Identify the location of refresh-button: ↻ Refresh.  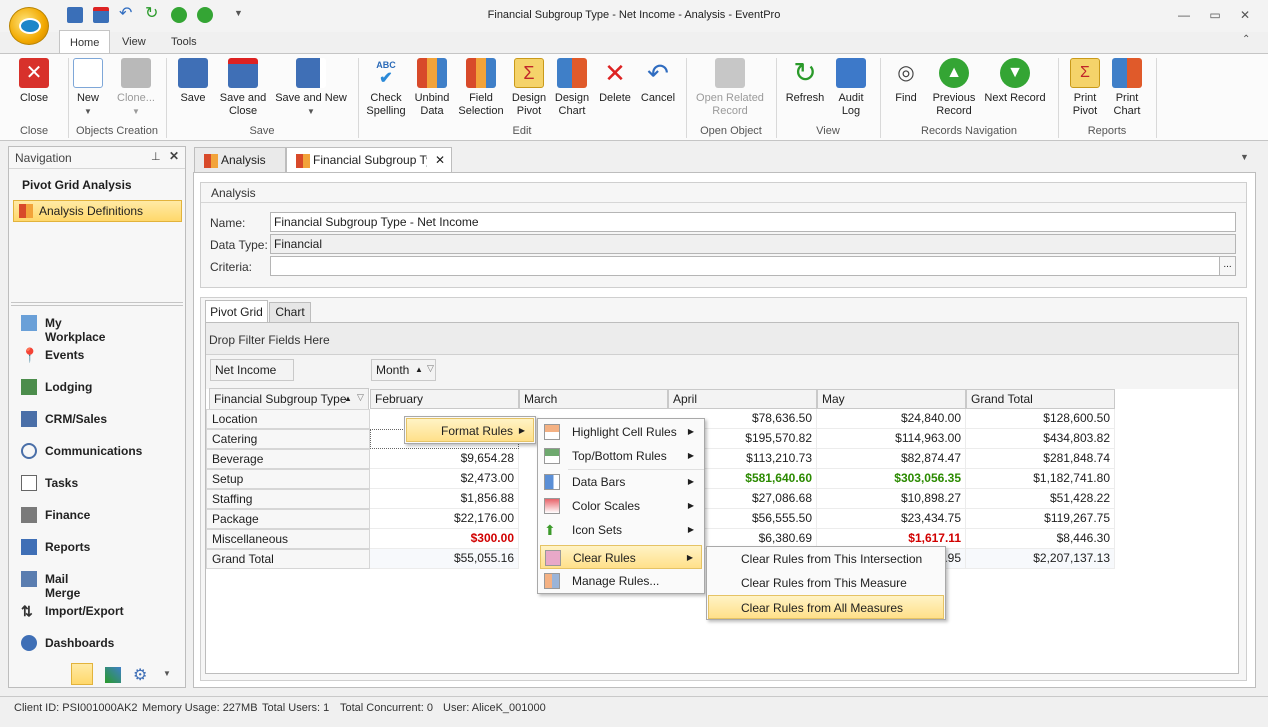
(805, 81).